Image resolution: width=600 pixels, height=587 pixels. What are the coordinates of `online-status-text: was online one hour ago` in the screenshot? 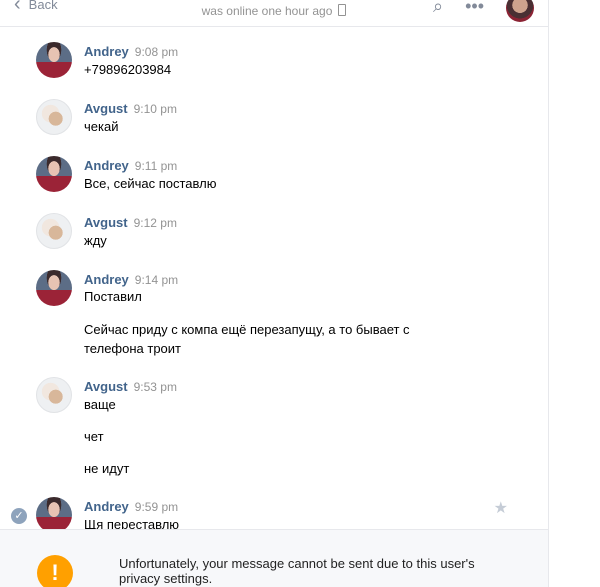 It's located at (267, 11).